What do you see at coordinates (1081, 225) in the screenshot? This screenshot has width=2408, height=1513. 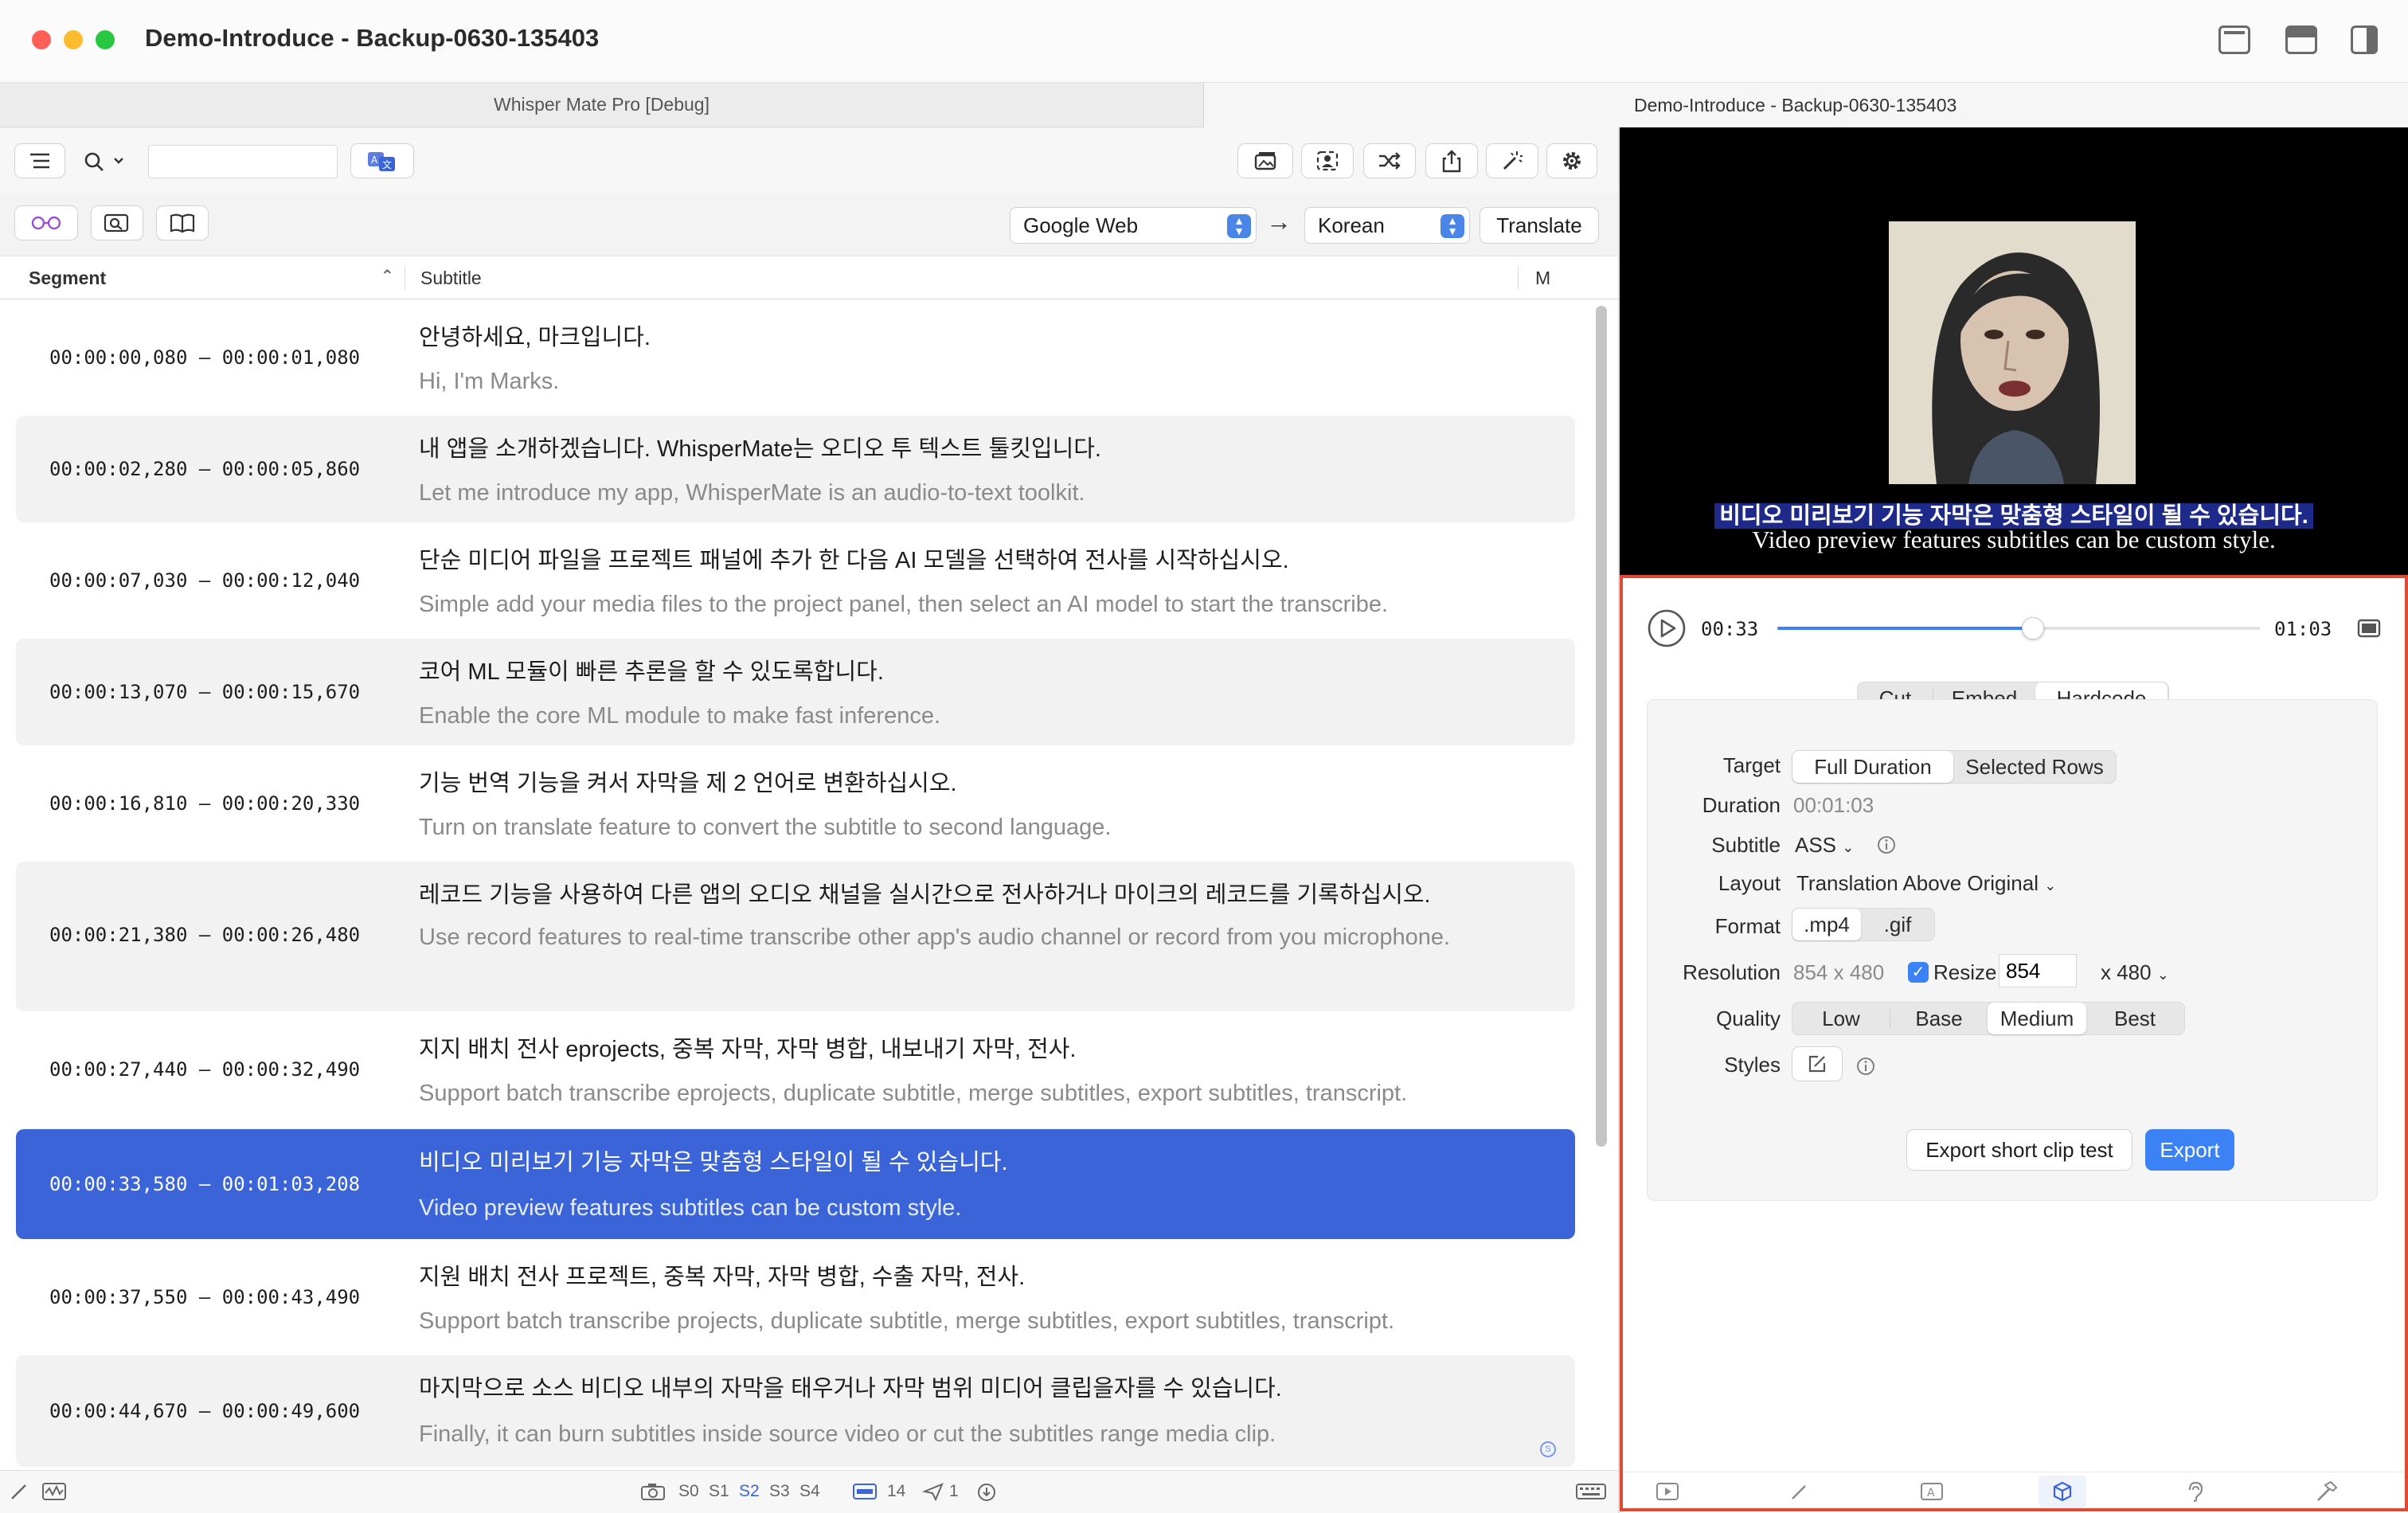 I see `translation-engine-value: Google Web` at bounding box center [1081, 225].